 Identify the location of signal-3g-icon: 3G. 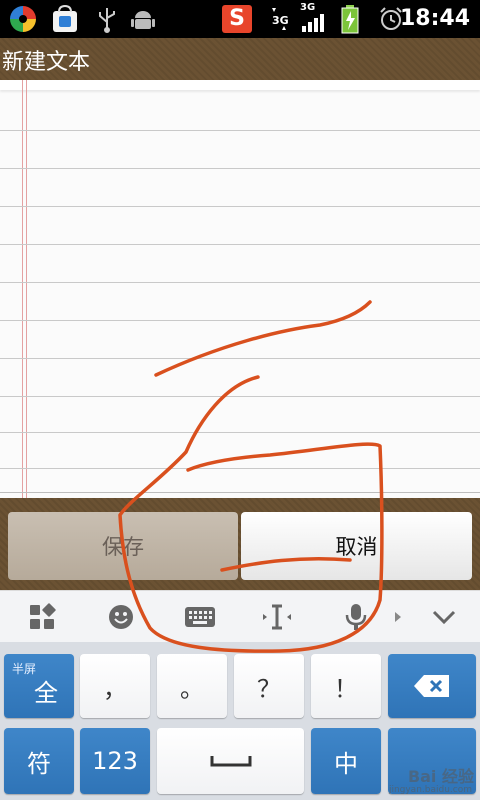
(281, 19).